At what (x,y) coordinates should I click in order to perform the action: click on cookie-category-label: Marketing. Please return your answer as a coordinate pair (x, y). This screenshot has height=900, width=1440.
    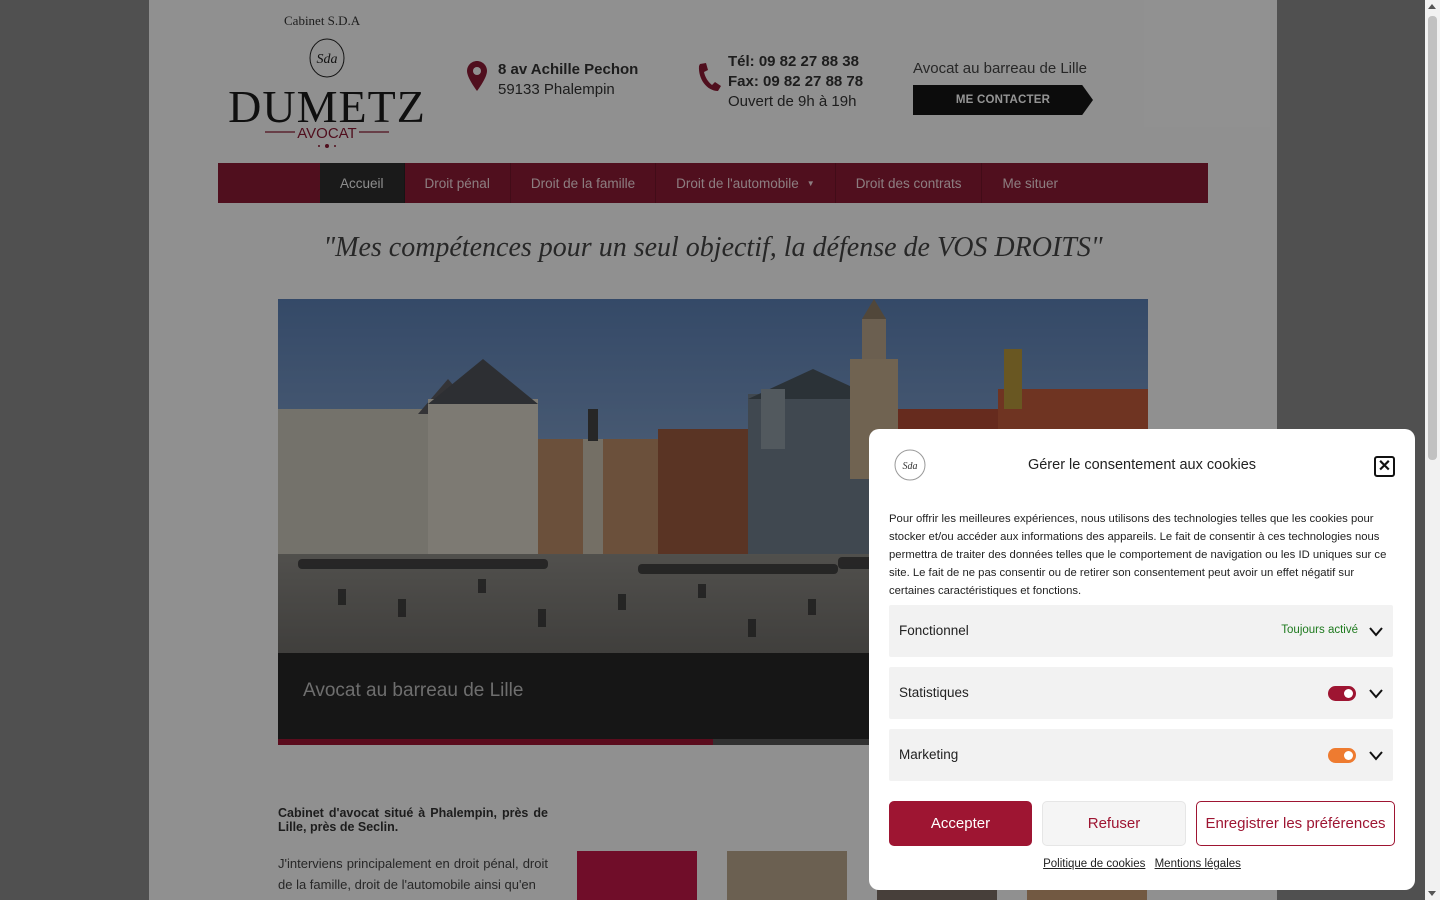
    Looking at the image, I should click on (929, 754).